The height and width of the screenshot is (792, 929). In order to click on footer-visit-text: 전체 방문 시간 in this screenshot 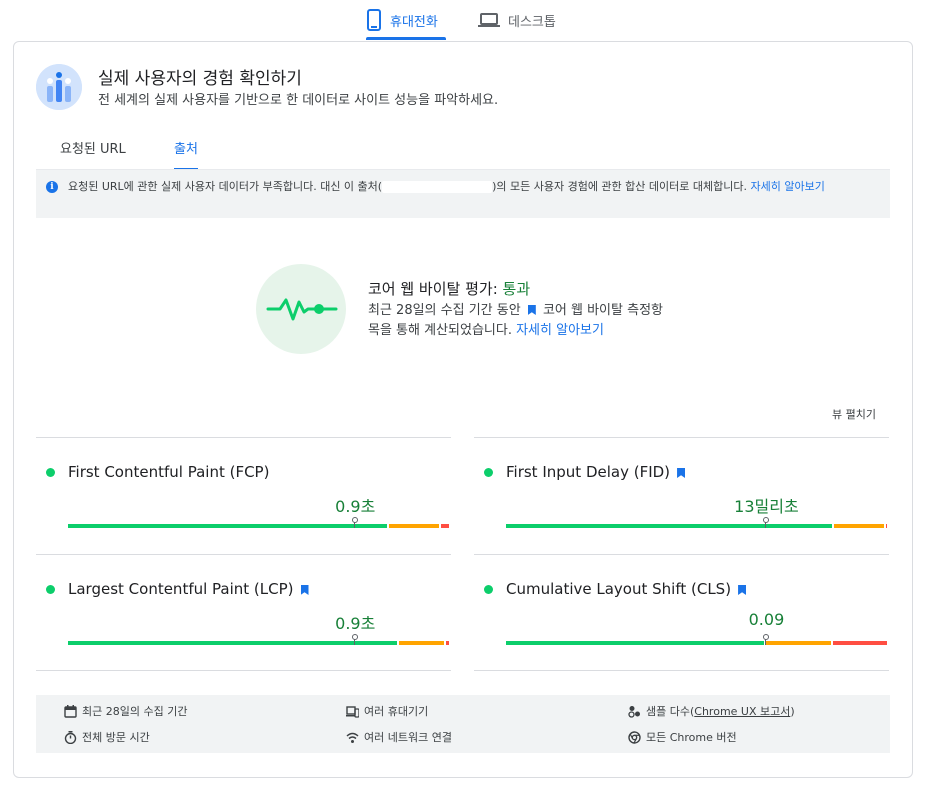, I will do `click(116, 737)`.